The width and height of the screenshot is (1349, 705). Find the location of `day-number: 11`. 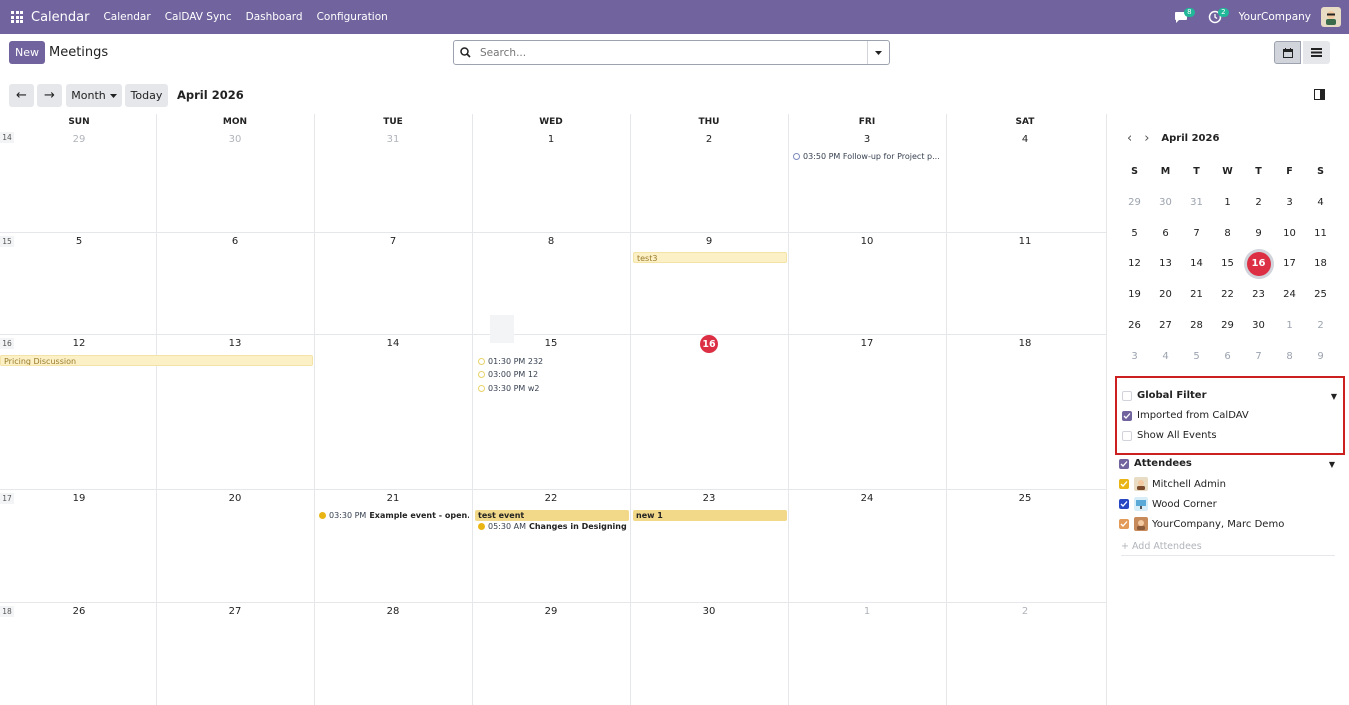

day-number: 11 is located at coordinates (1025, 241).